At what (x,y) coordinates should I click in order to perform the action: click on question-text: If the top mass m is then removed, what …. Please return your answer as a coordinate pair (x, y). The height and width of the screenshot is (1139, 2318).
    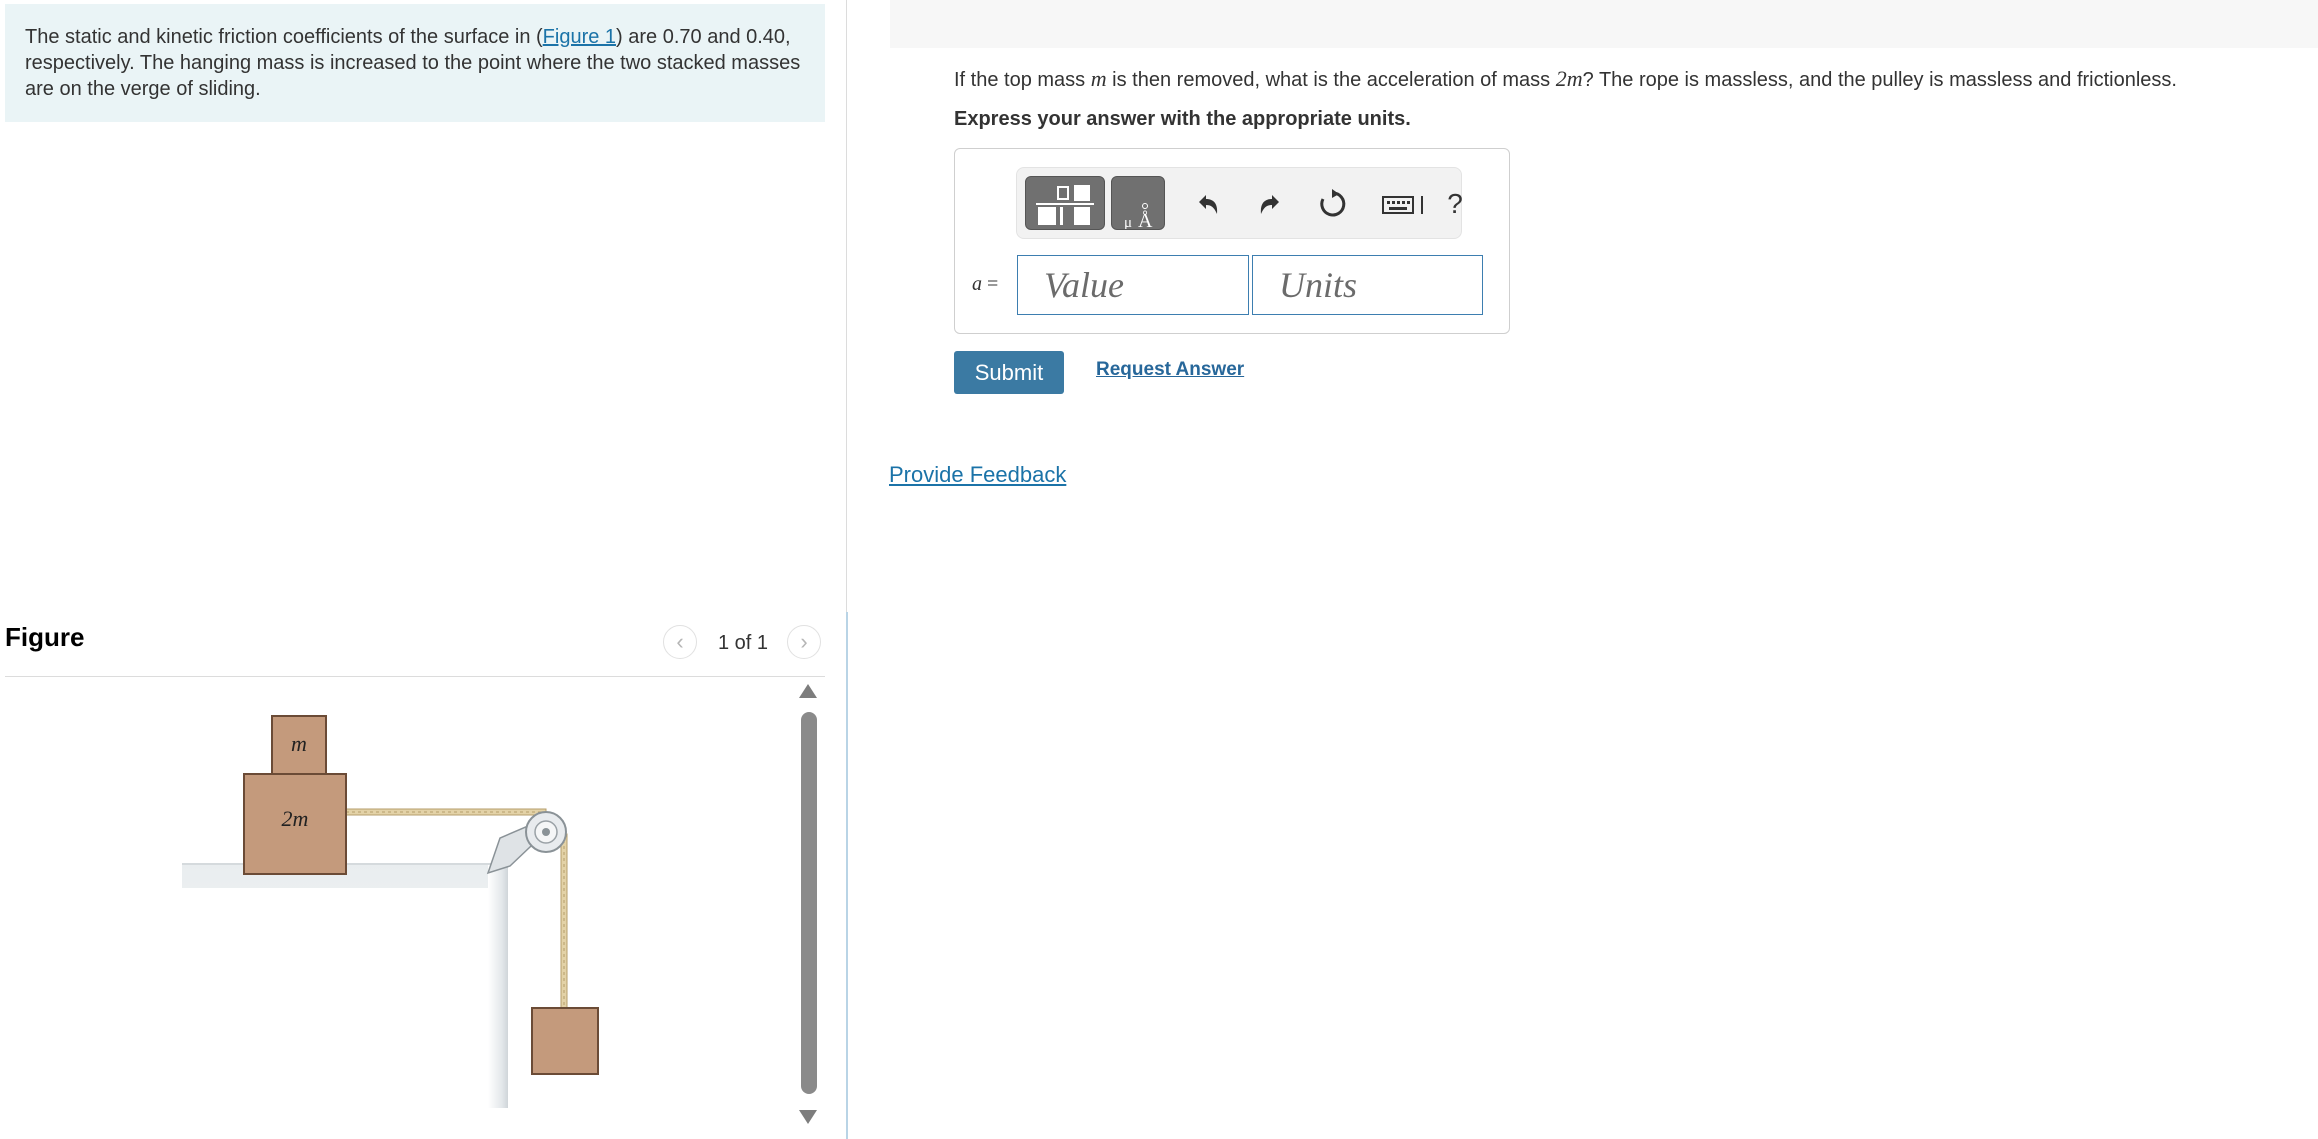
    Looking at the image, I should click on (1565, 79).